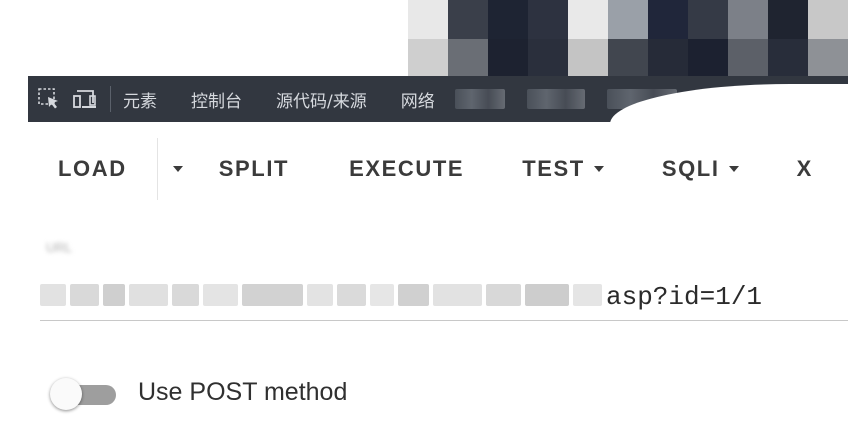  What do you see at coordinates (84, 394) in the screenshot?
I see `use-post-toggle` at bounding box center [84, 394].